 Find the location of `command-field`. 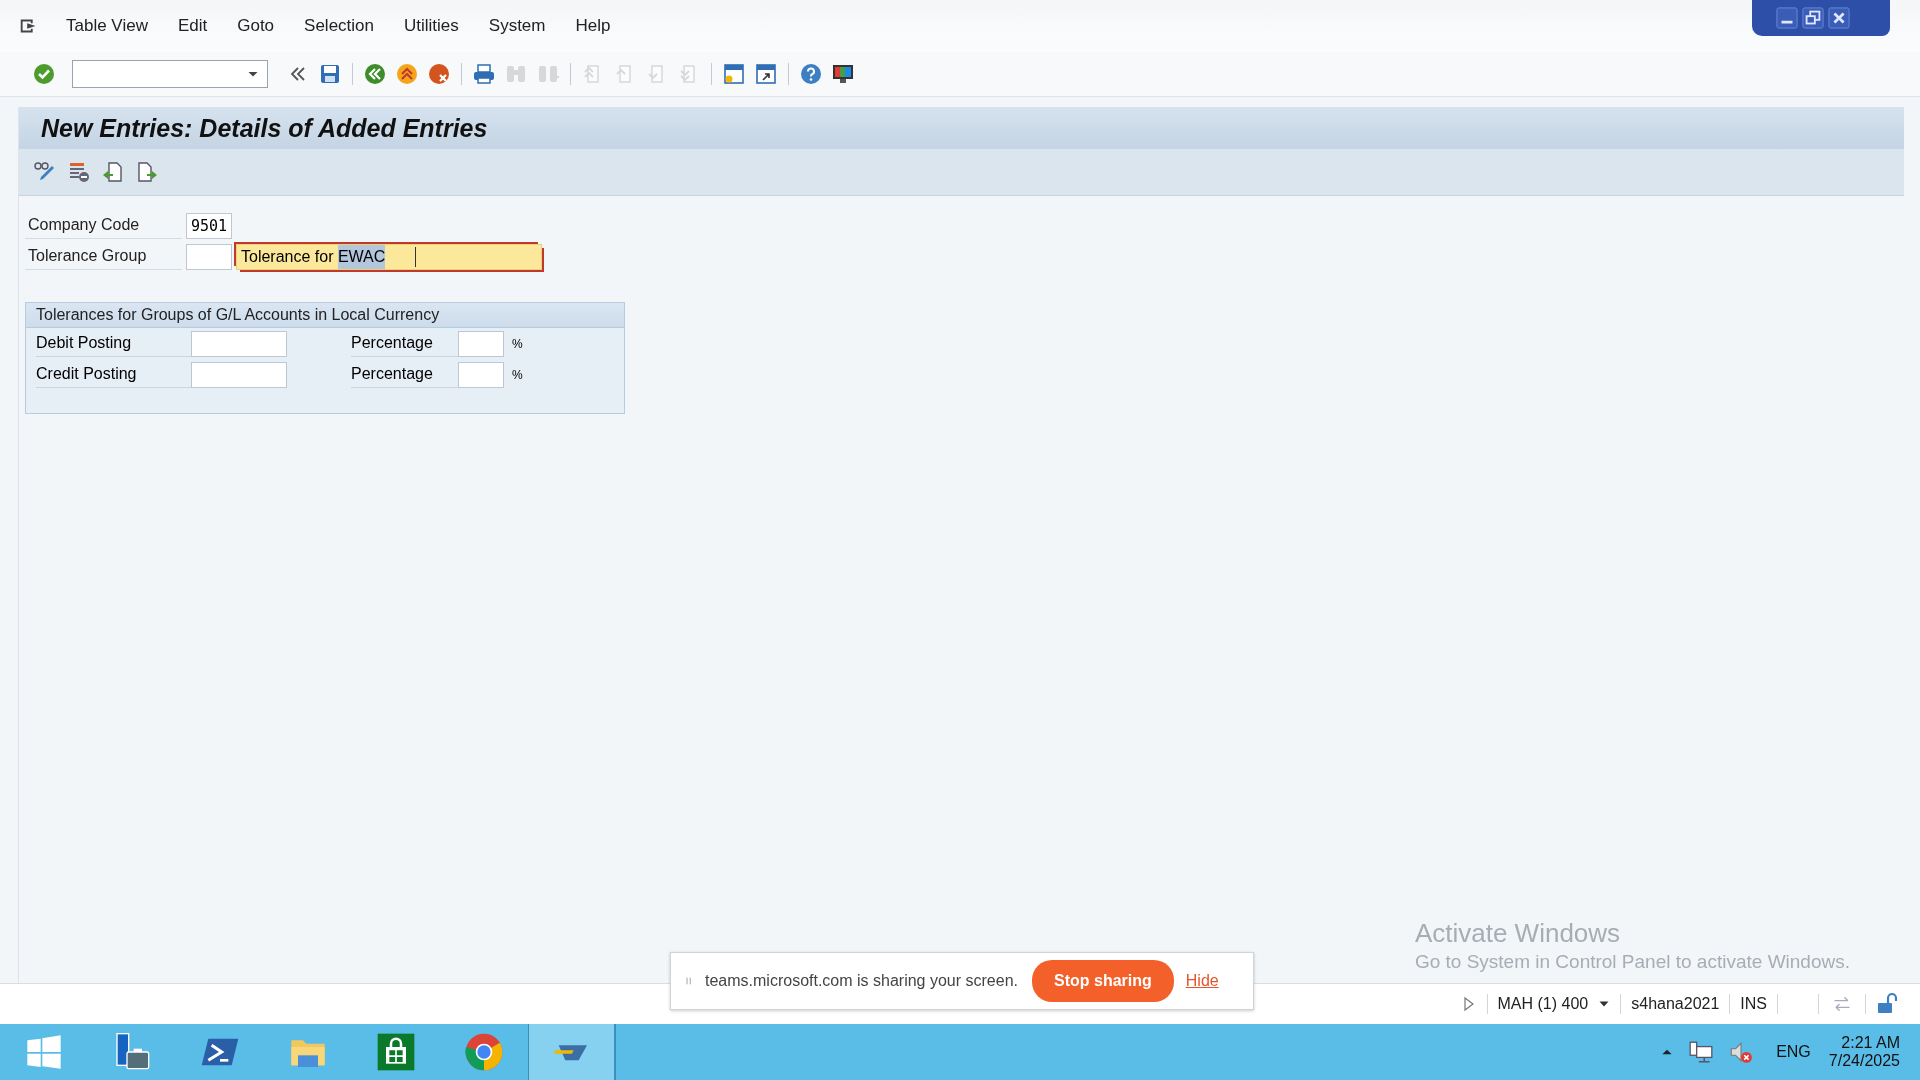

command-field is located at coordinates (170, 74).